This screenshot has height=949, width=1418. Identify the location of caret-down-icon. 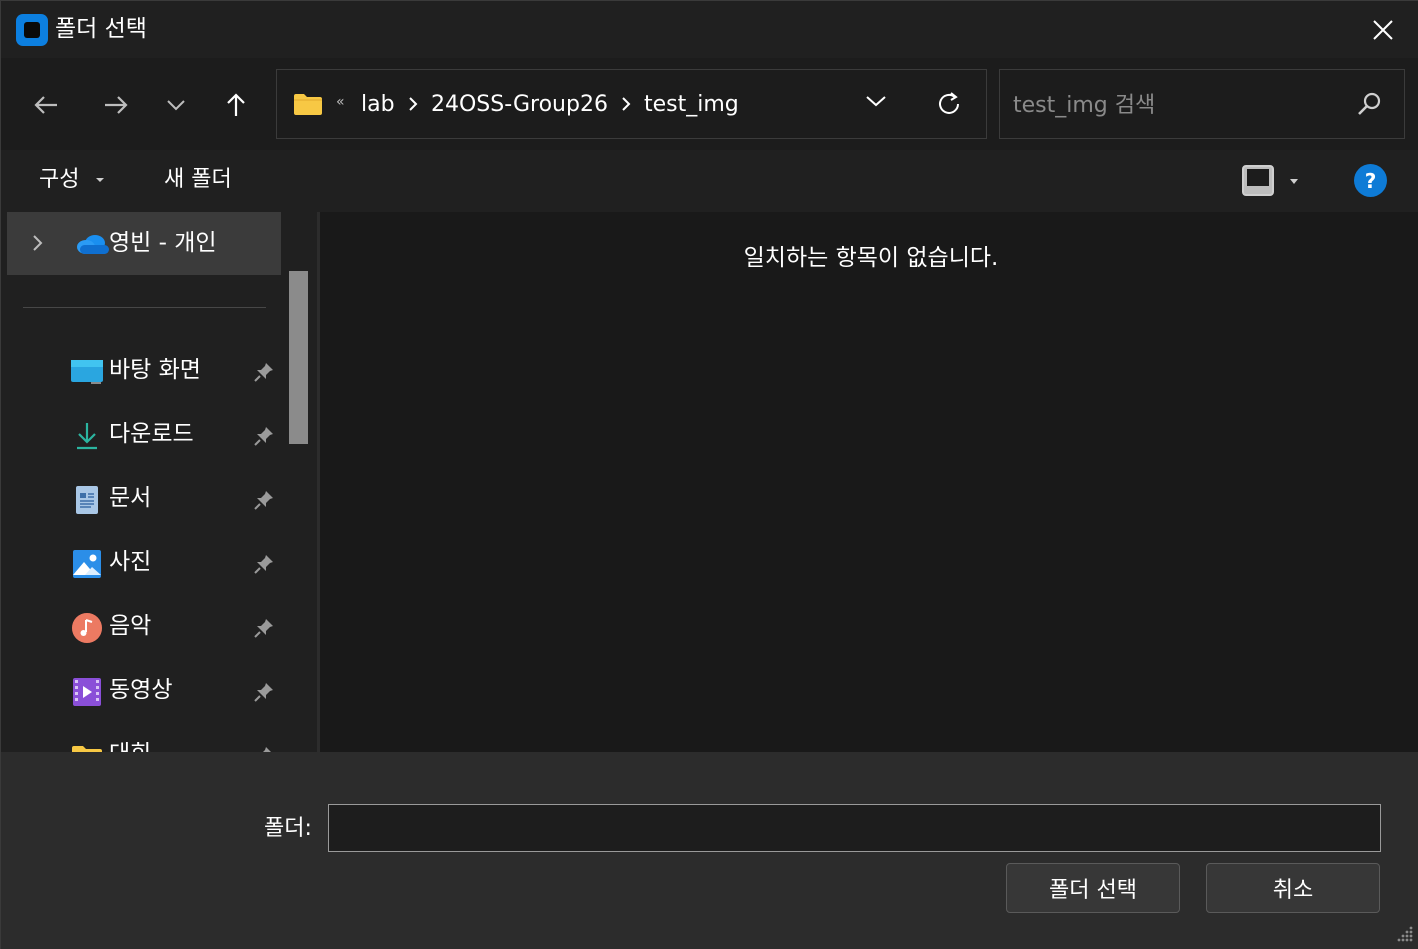
(100, 180).